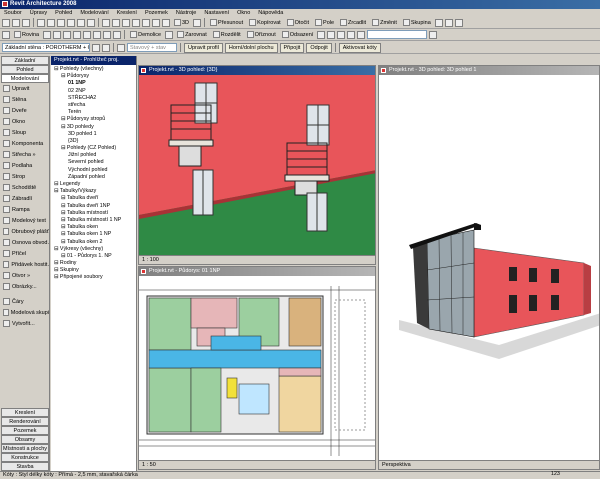 The width and height of the screenshot is (600, 479). I want to click on detach-button: Odpojit, so click(319, 47).